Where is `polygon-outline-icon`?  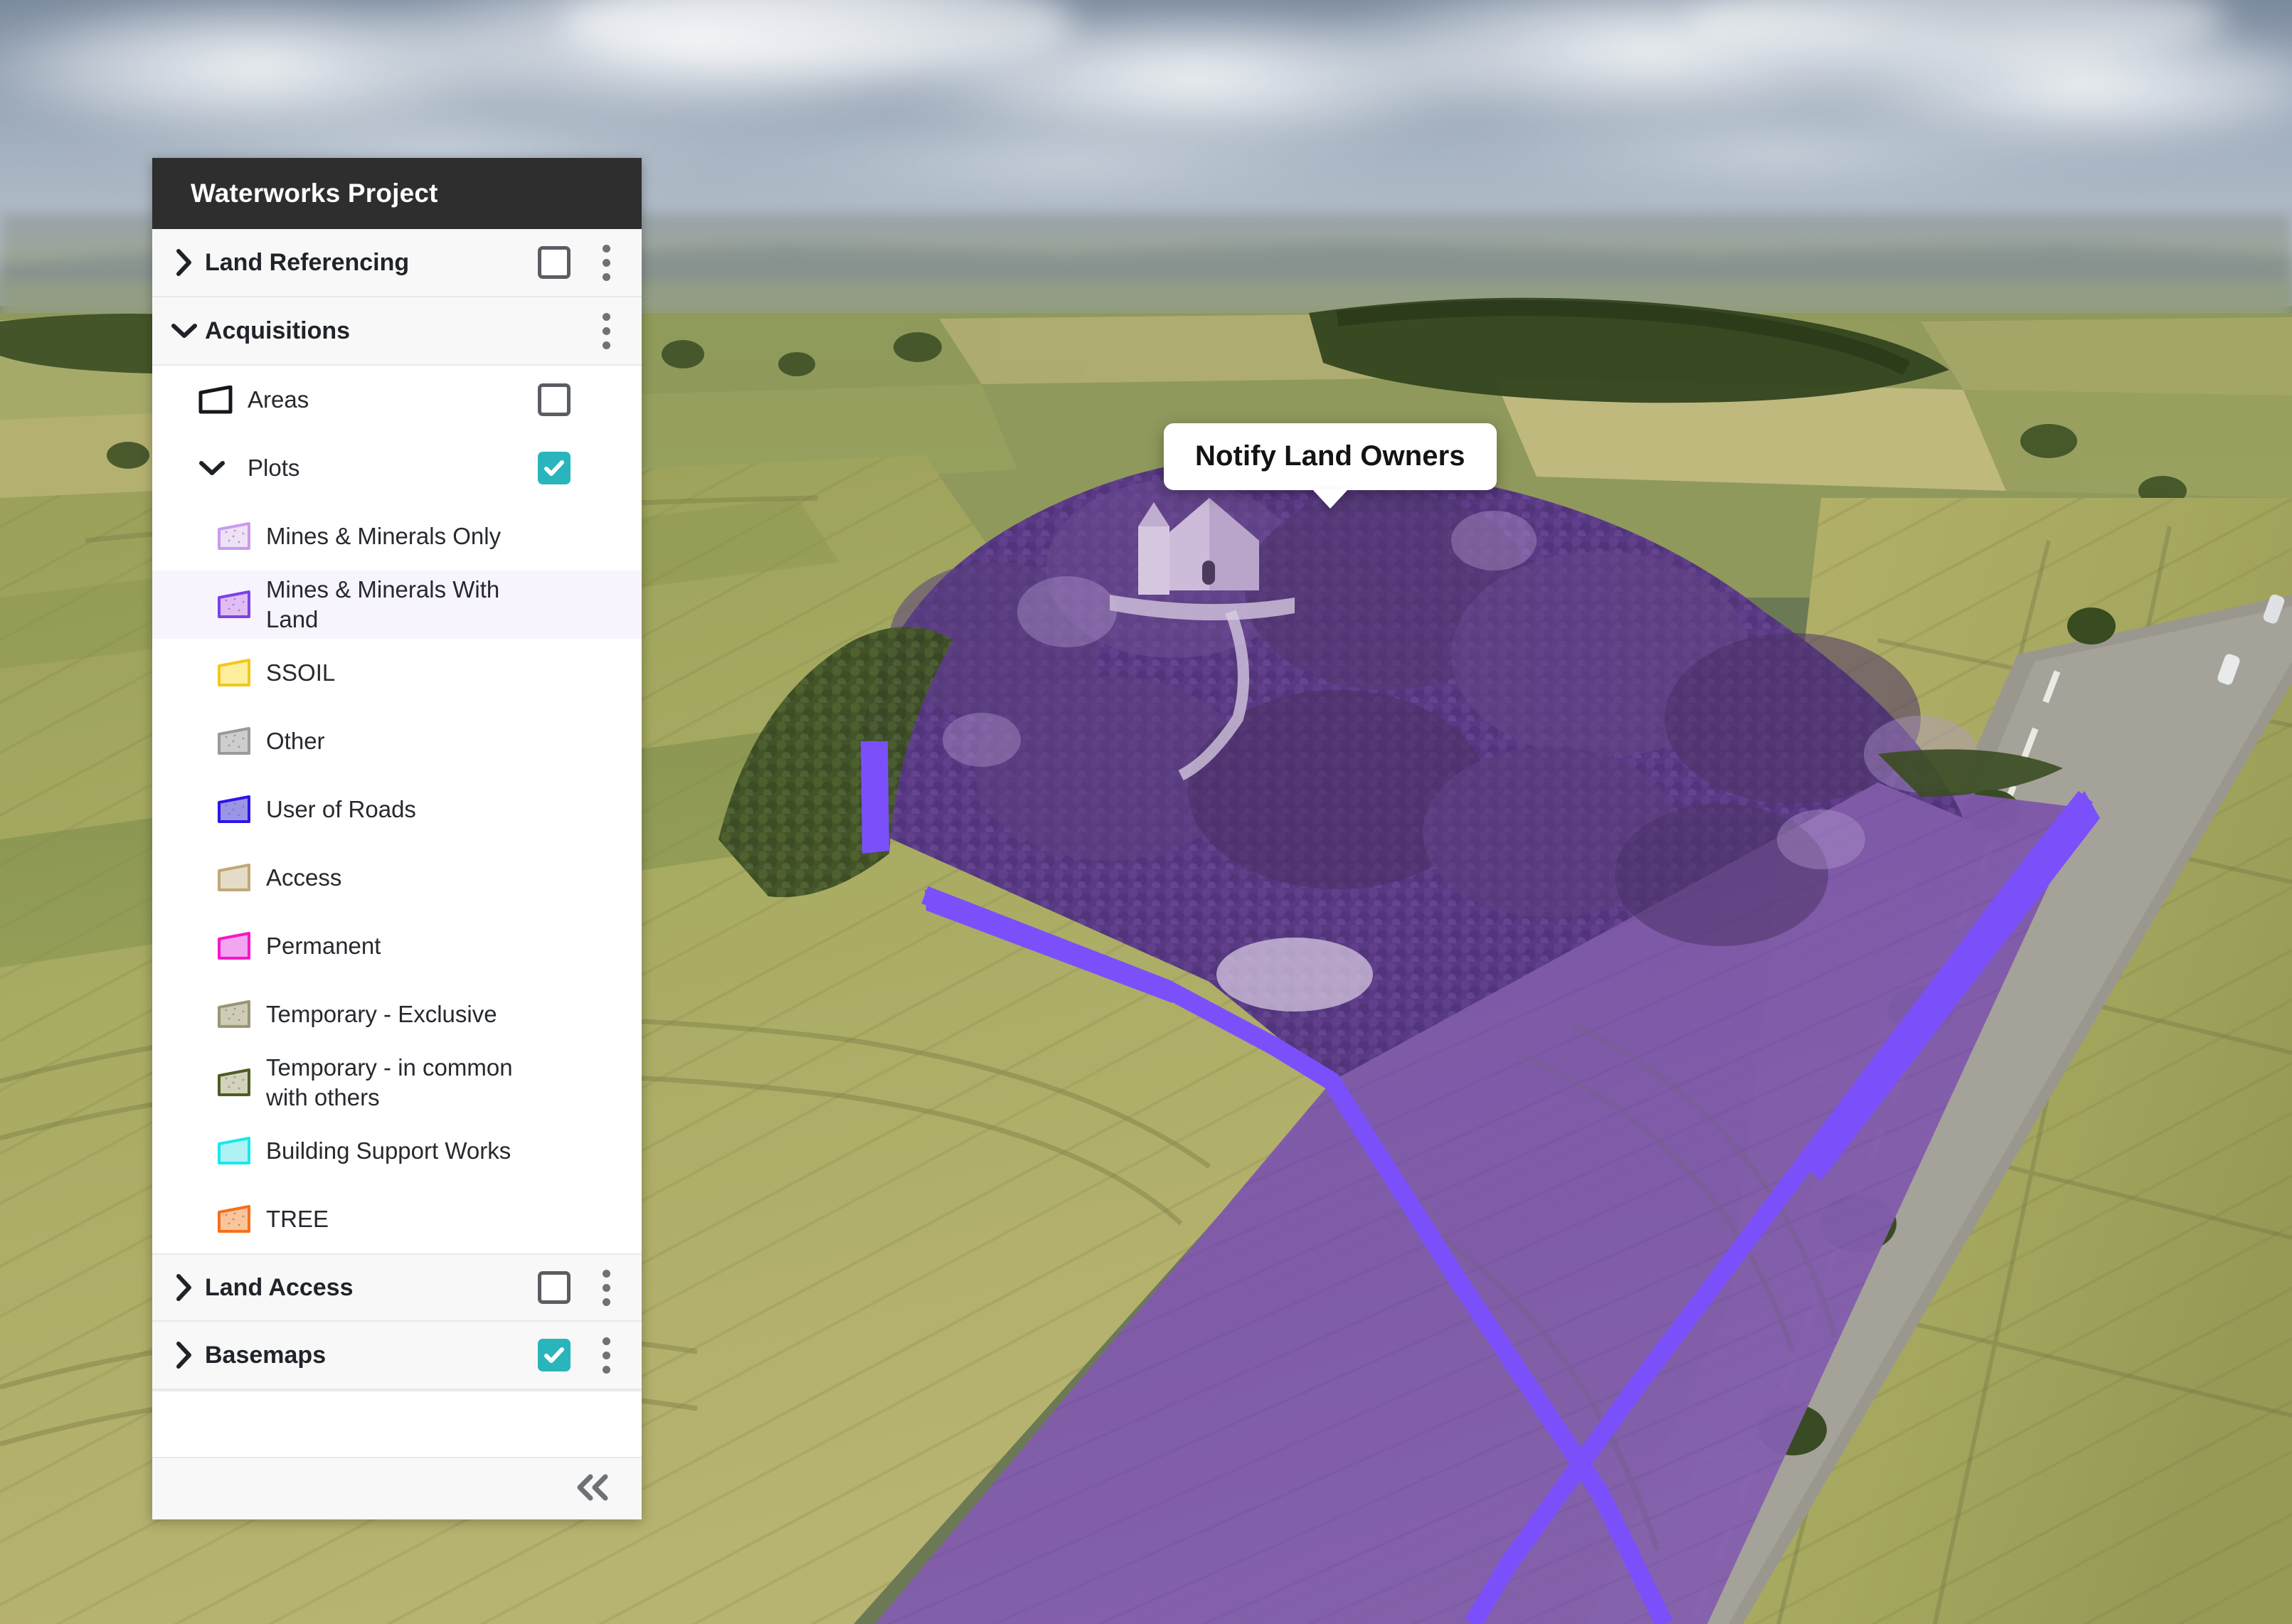 polygon-outline-icon is located at coordinates (221, 400).